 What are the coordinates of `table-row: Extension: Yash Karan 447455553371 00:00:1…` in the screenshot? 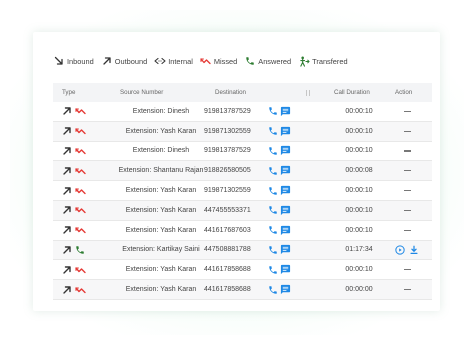 It's located at (242, 210).